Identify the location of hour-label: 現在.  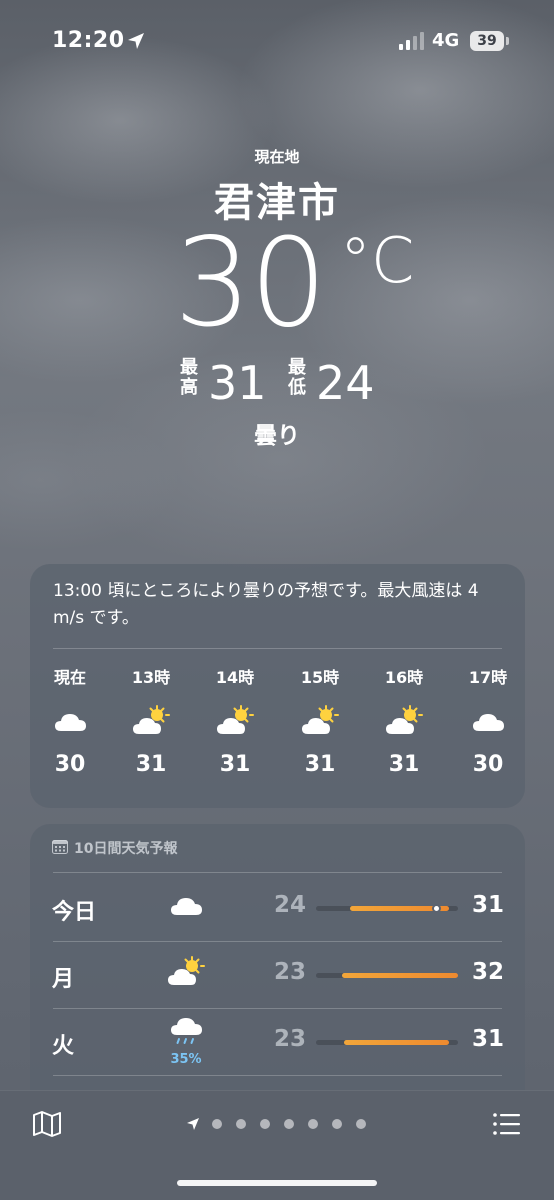
(69, 677).